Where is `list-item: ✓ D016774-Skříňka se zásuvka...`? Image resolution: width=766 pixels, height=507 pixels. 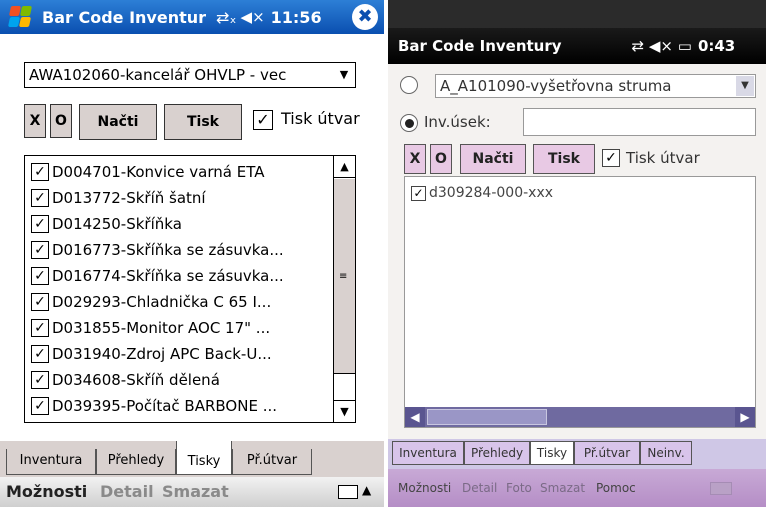 list-item: ✓ D016774-Skříňka se zásuvka... is located at coordinates (181, 276).